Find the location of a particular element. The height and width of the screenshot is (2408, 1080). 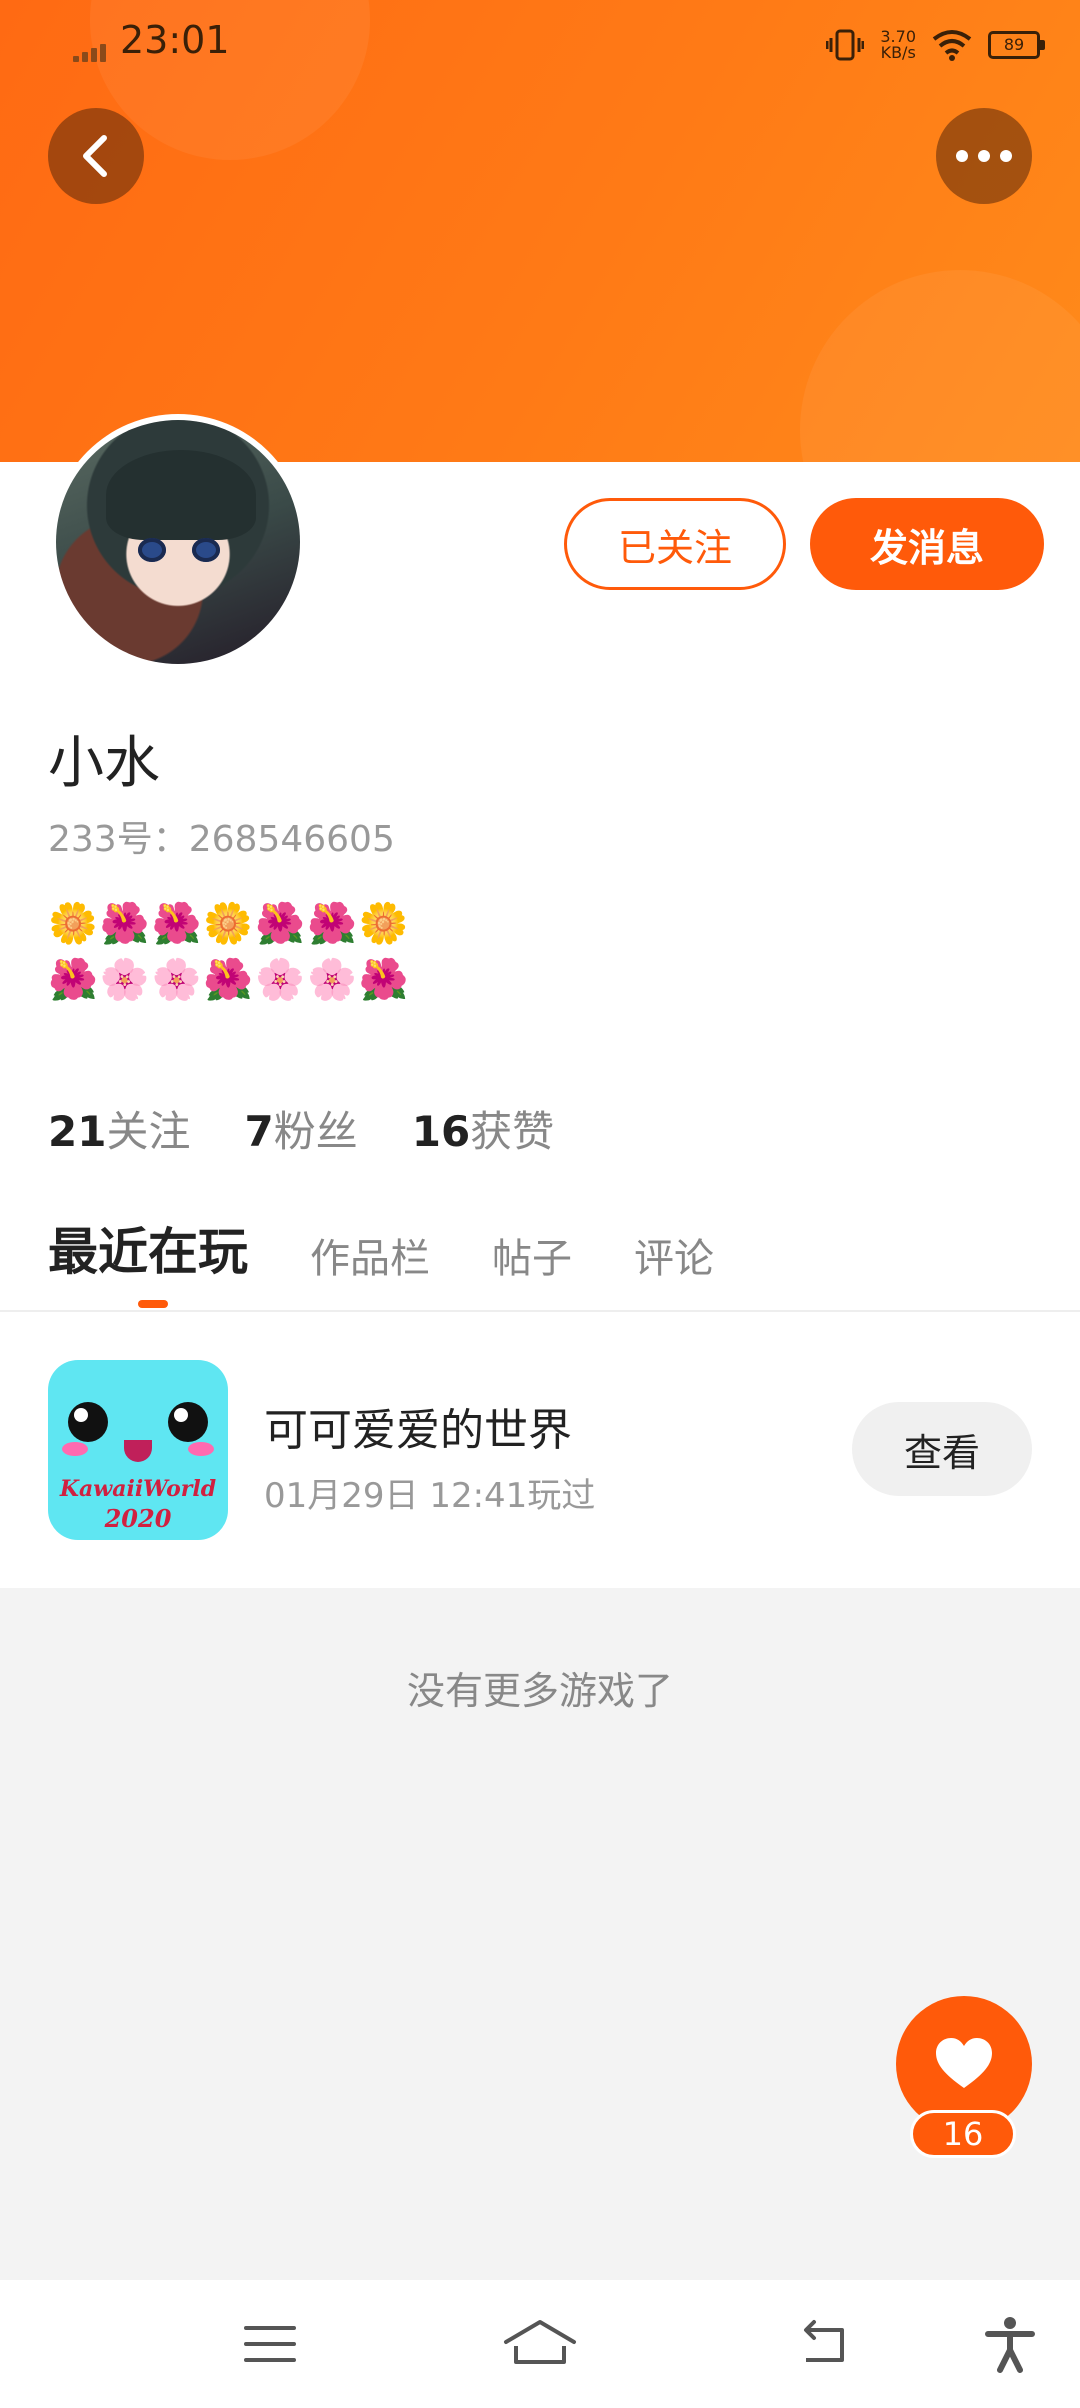

bio-line: 🌺🌸🌸🌺🌸🌸🌺 is located at coordinates (229, 980).